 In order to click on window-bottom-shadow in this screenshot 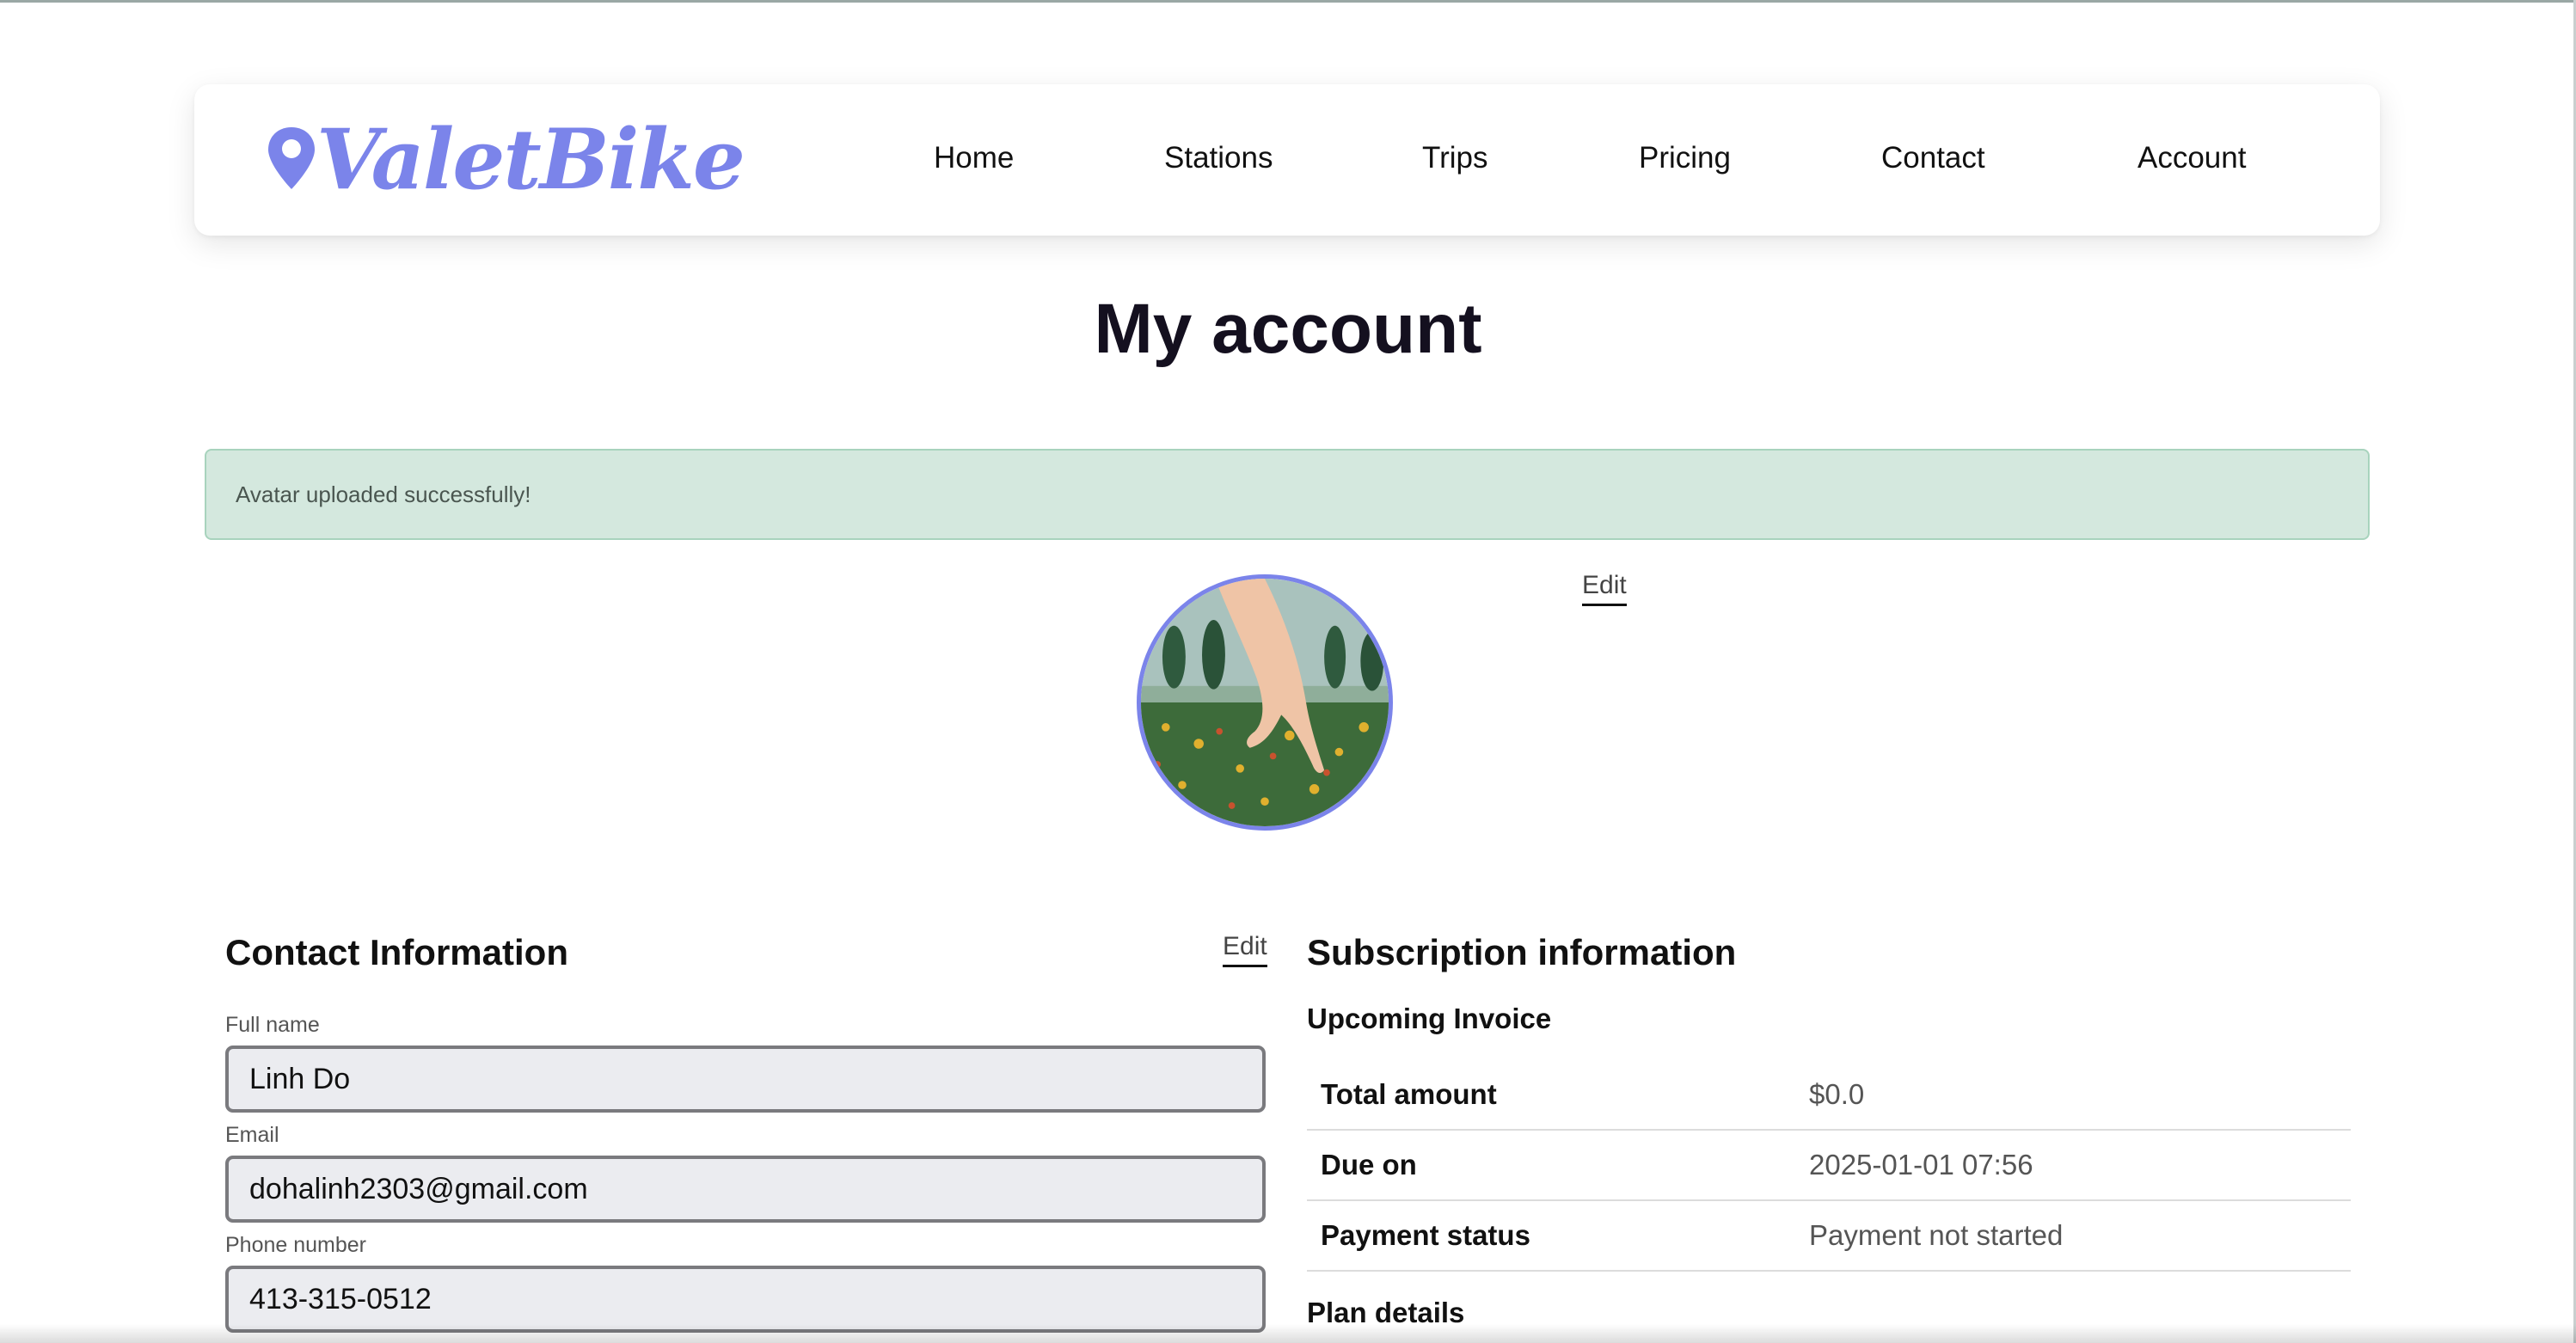, I will do `click(1288, 1333)`.